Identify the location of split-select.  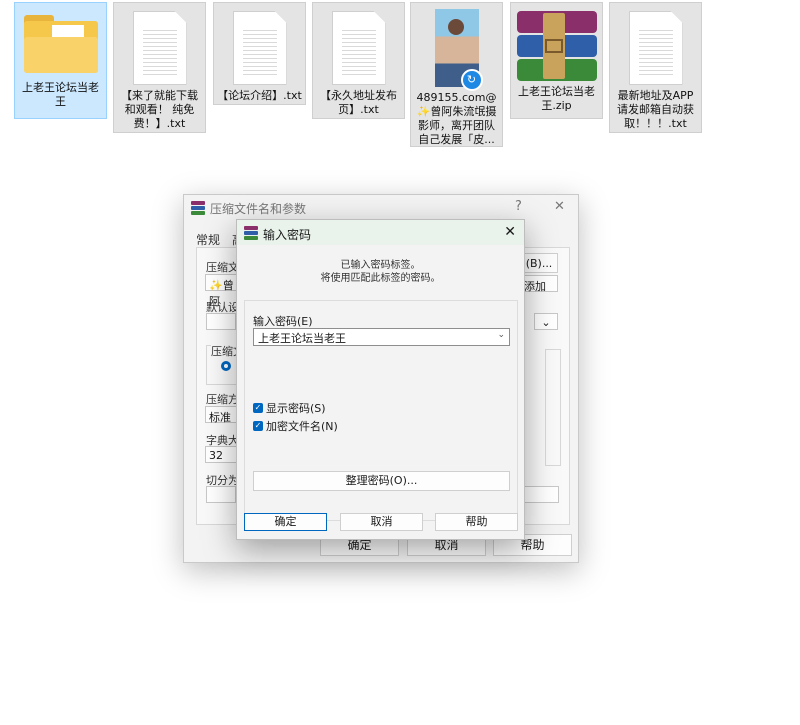
(221, 494).